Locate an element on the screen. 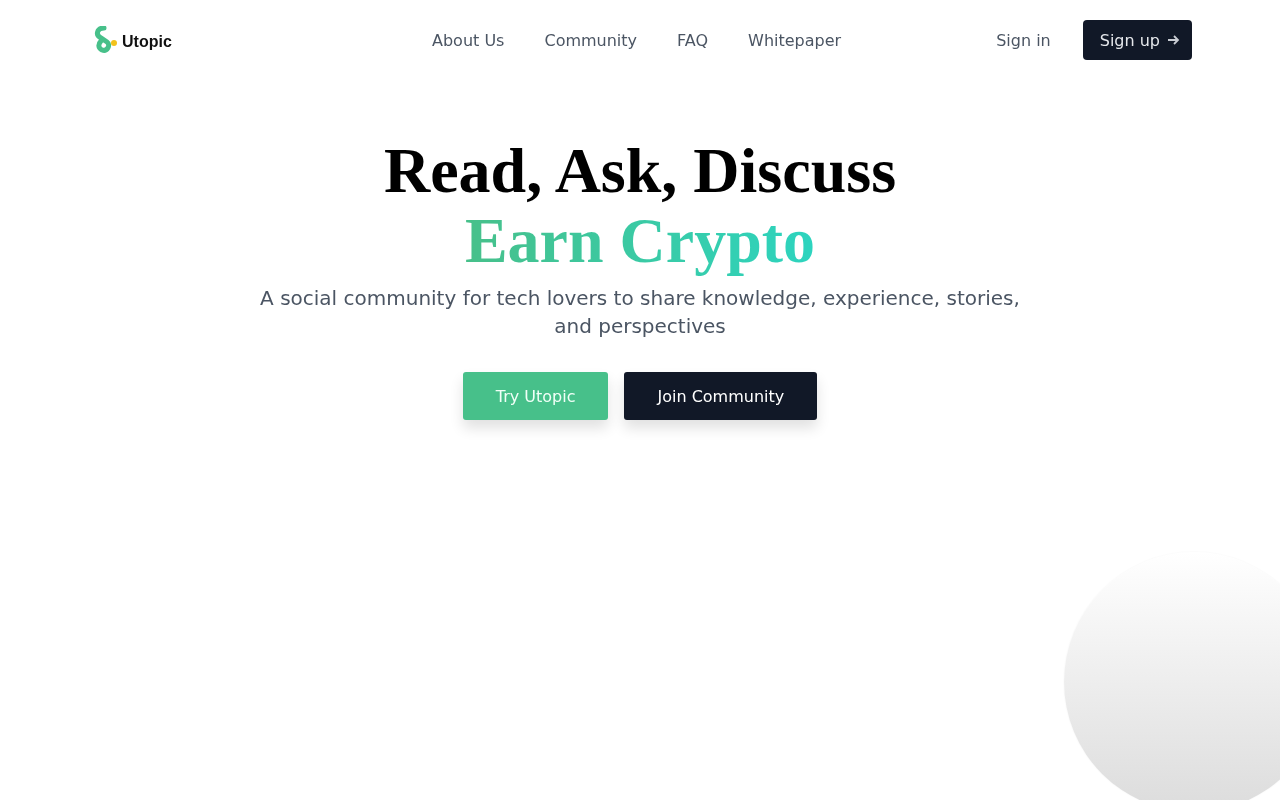  sign-up-button: Sign up is located at coordinates (1137, 40).